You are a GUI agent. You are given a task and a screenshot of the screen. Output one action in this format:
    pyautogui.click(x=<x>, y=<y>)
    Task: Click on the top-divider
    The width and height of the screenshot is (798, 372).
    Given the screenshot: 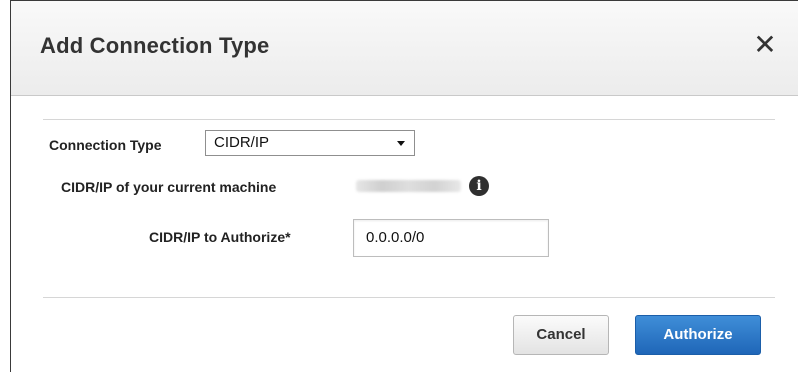 What is the action you would take?
    pyautogui.click(x=409, y=119)
    